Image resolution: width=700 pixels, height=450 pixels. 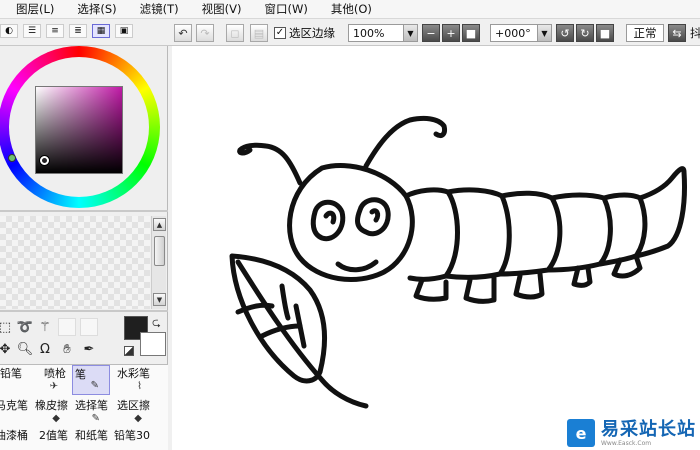 I want to click on rotation-value: +000°, so click(x=513, y=33).